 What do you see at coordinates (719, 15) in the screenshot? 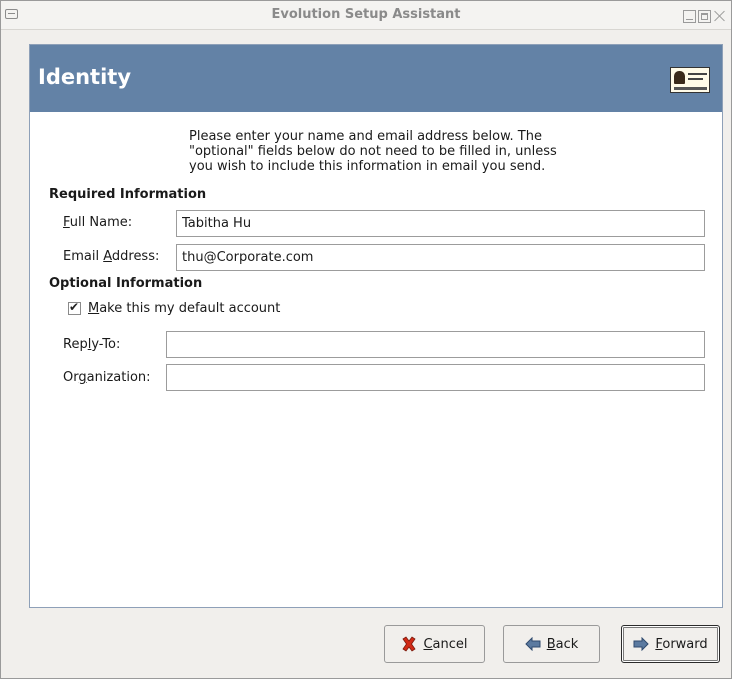
I see `close-icon` at bounding box center [719, 15].